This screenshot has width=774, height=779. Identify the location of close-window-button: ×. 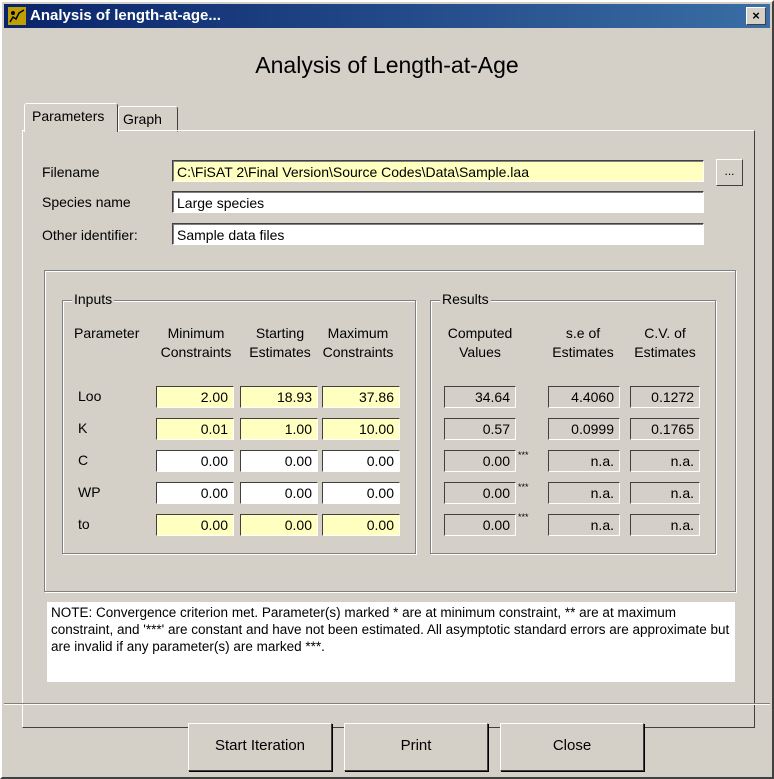
(756, 16).